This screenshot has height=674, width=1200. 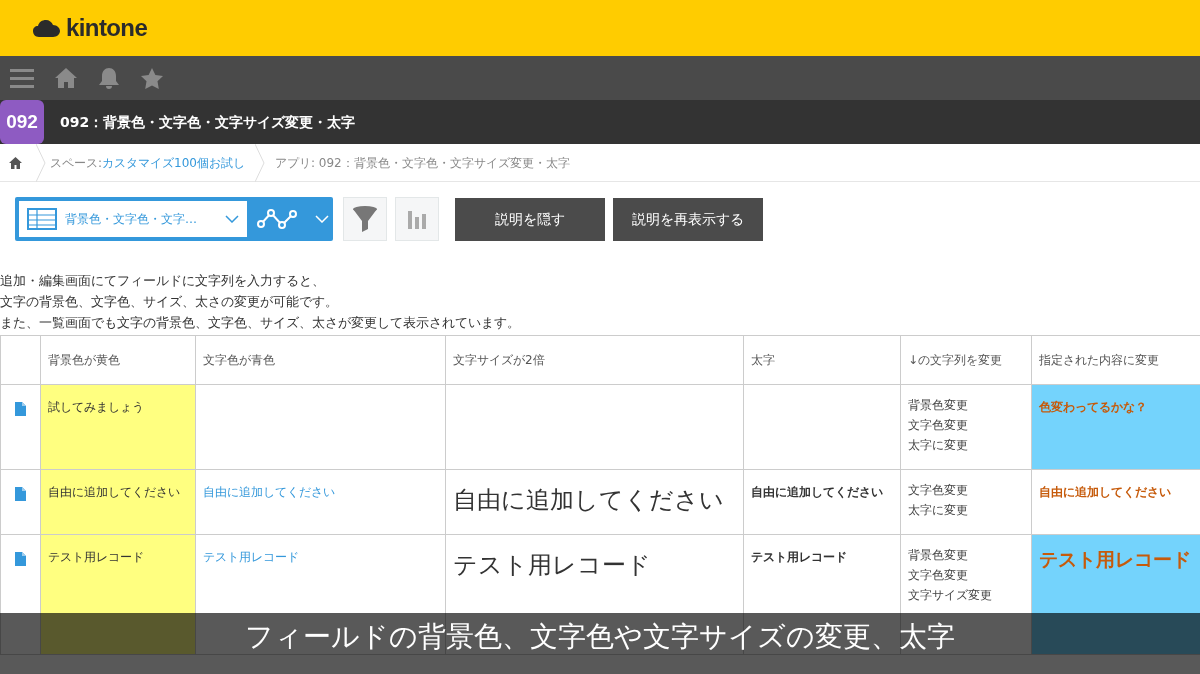 What do you see at coordinates (688, 219) in the screenshot?
I see `description-button: 説明を再表示する` at bounding box center [688, 219].